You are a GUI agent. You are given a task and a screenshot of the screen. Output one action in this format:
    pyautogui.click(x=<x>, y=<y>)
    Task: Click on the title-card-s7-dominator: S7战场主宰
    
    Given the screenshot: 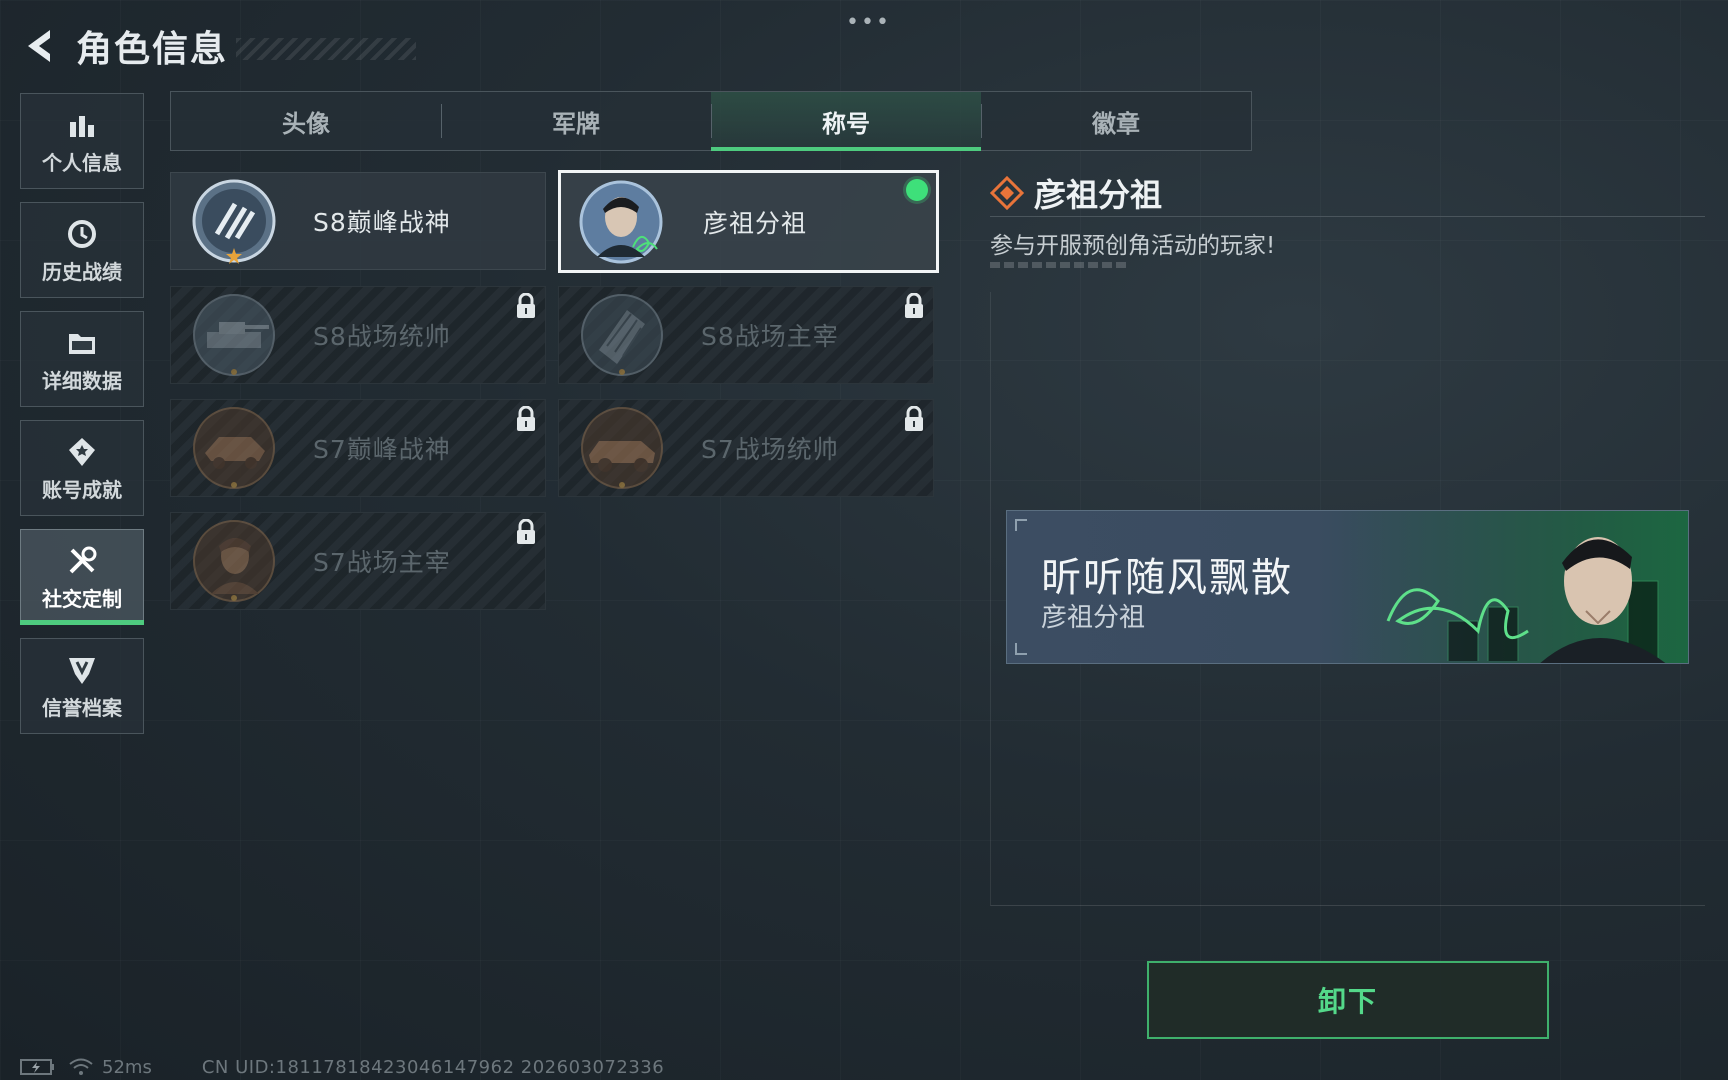 What is the action you would take?
    pyautogui.click(x=358, y=561)
    